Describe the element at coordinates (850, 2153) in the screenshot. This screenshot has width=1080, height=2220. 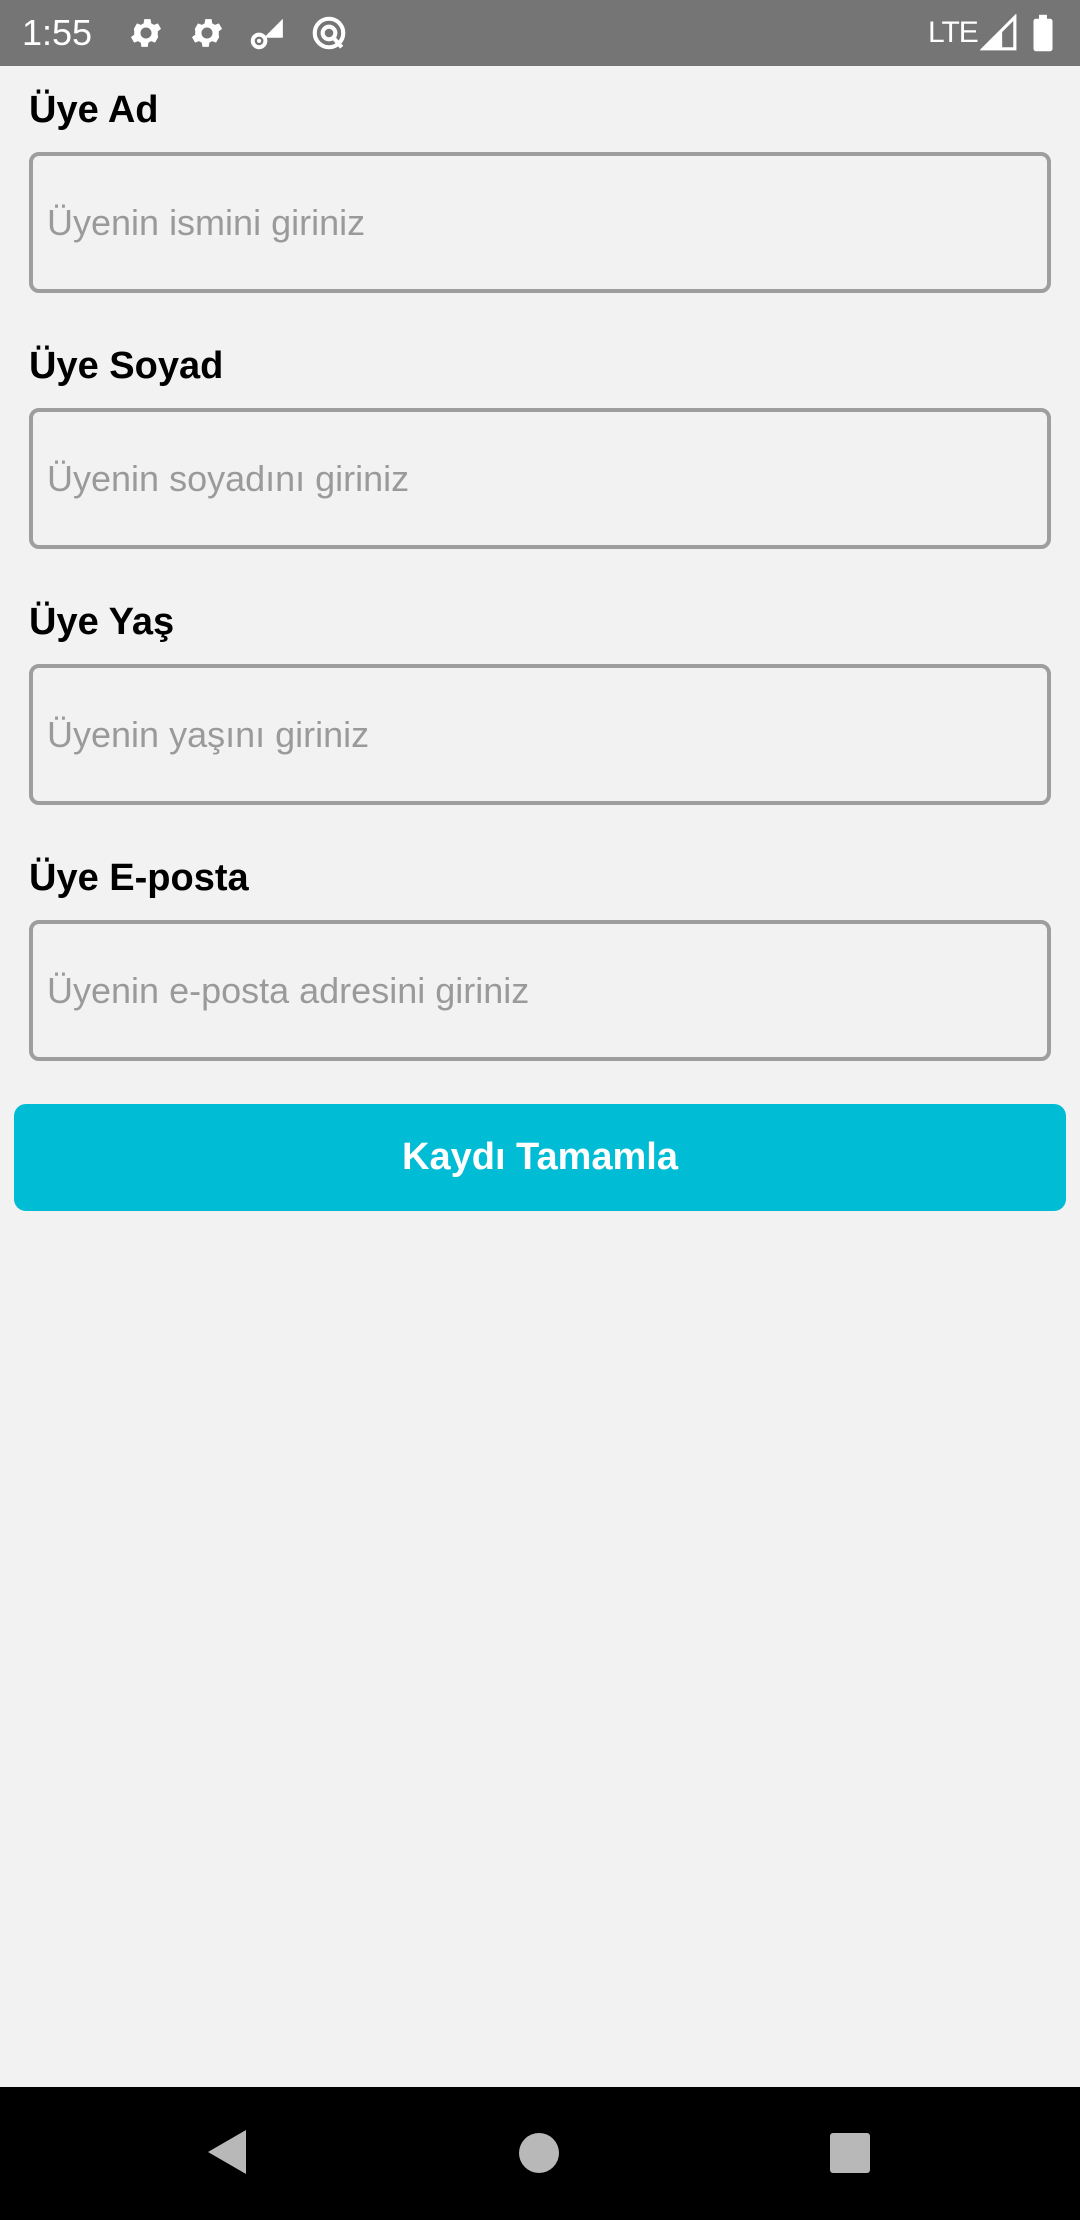
I see `recents-icon` at that location.